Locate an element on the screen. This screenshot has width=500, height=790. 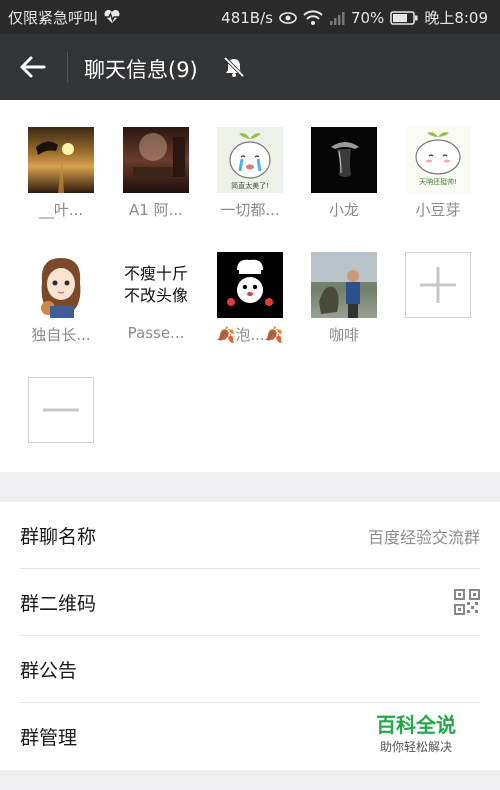
avatar: 简直太美了! is located at coordinates (250, 160).